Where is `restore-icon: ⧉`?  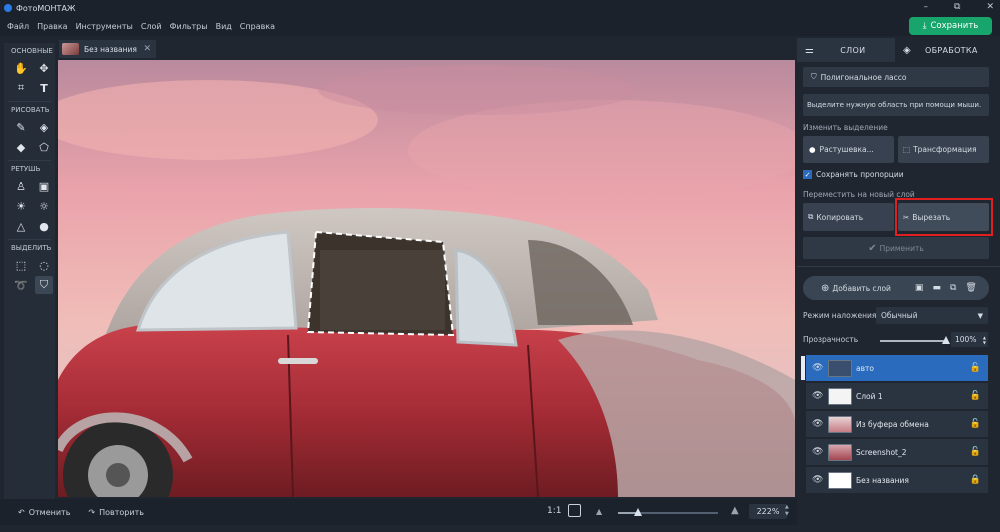
restore-icon: ⧉ is located at coordinates (957, 7).